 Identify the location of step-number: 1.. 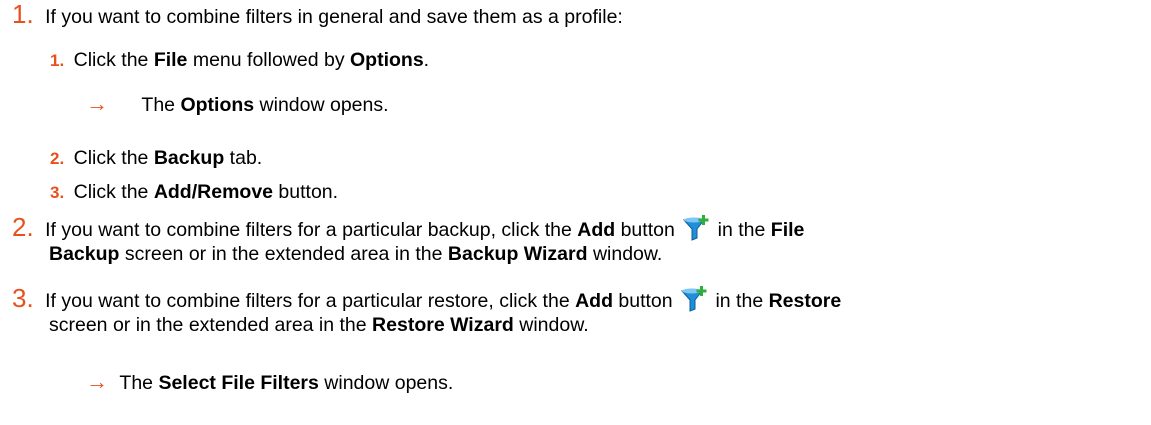
(23, 14).